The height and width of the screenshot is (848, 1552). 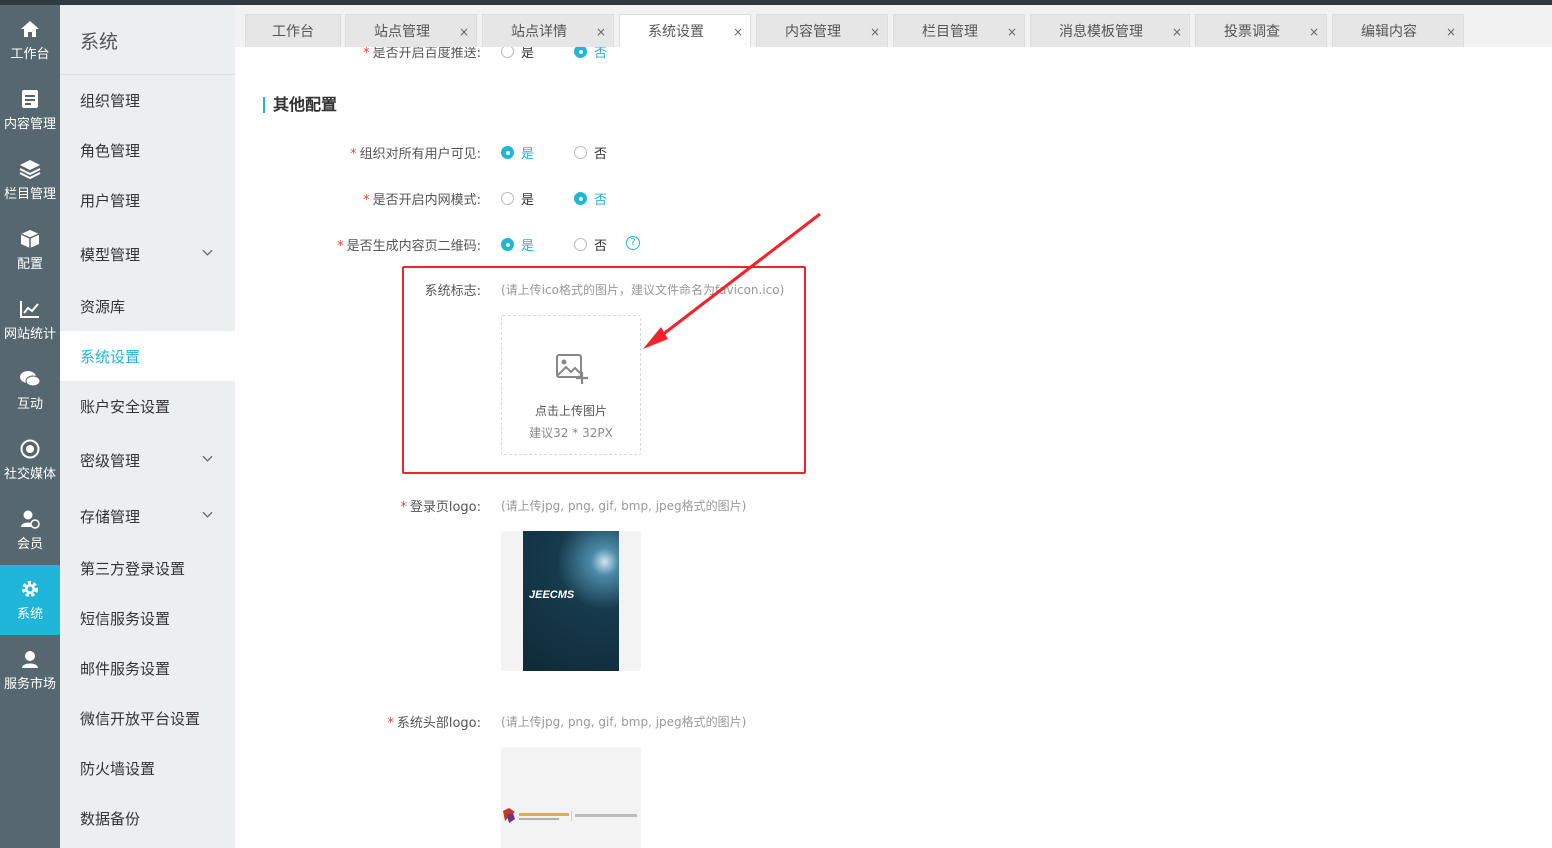 What do you see at coordinates (402, 32) in the screenshot?
I see `tab-label: 站点管理` at bounding box center [402, 32].